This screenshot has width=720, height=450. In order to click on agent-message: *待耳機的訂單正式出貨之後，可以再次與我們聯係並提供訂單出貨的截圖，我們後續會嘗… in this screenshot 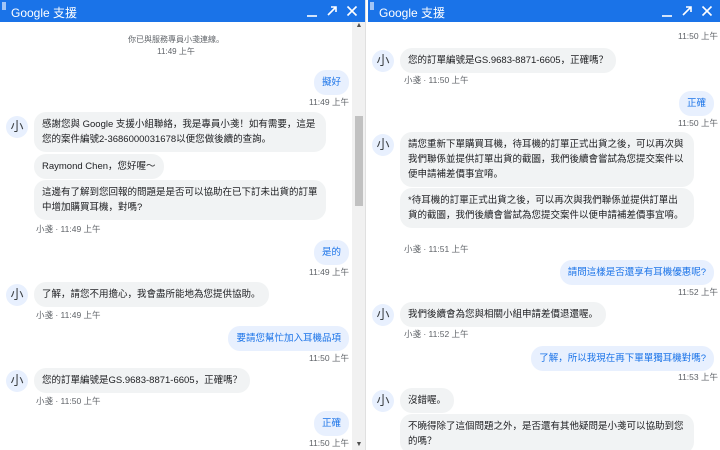, I will do `click(547, 208)`.